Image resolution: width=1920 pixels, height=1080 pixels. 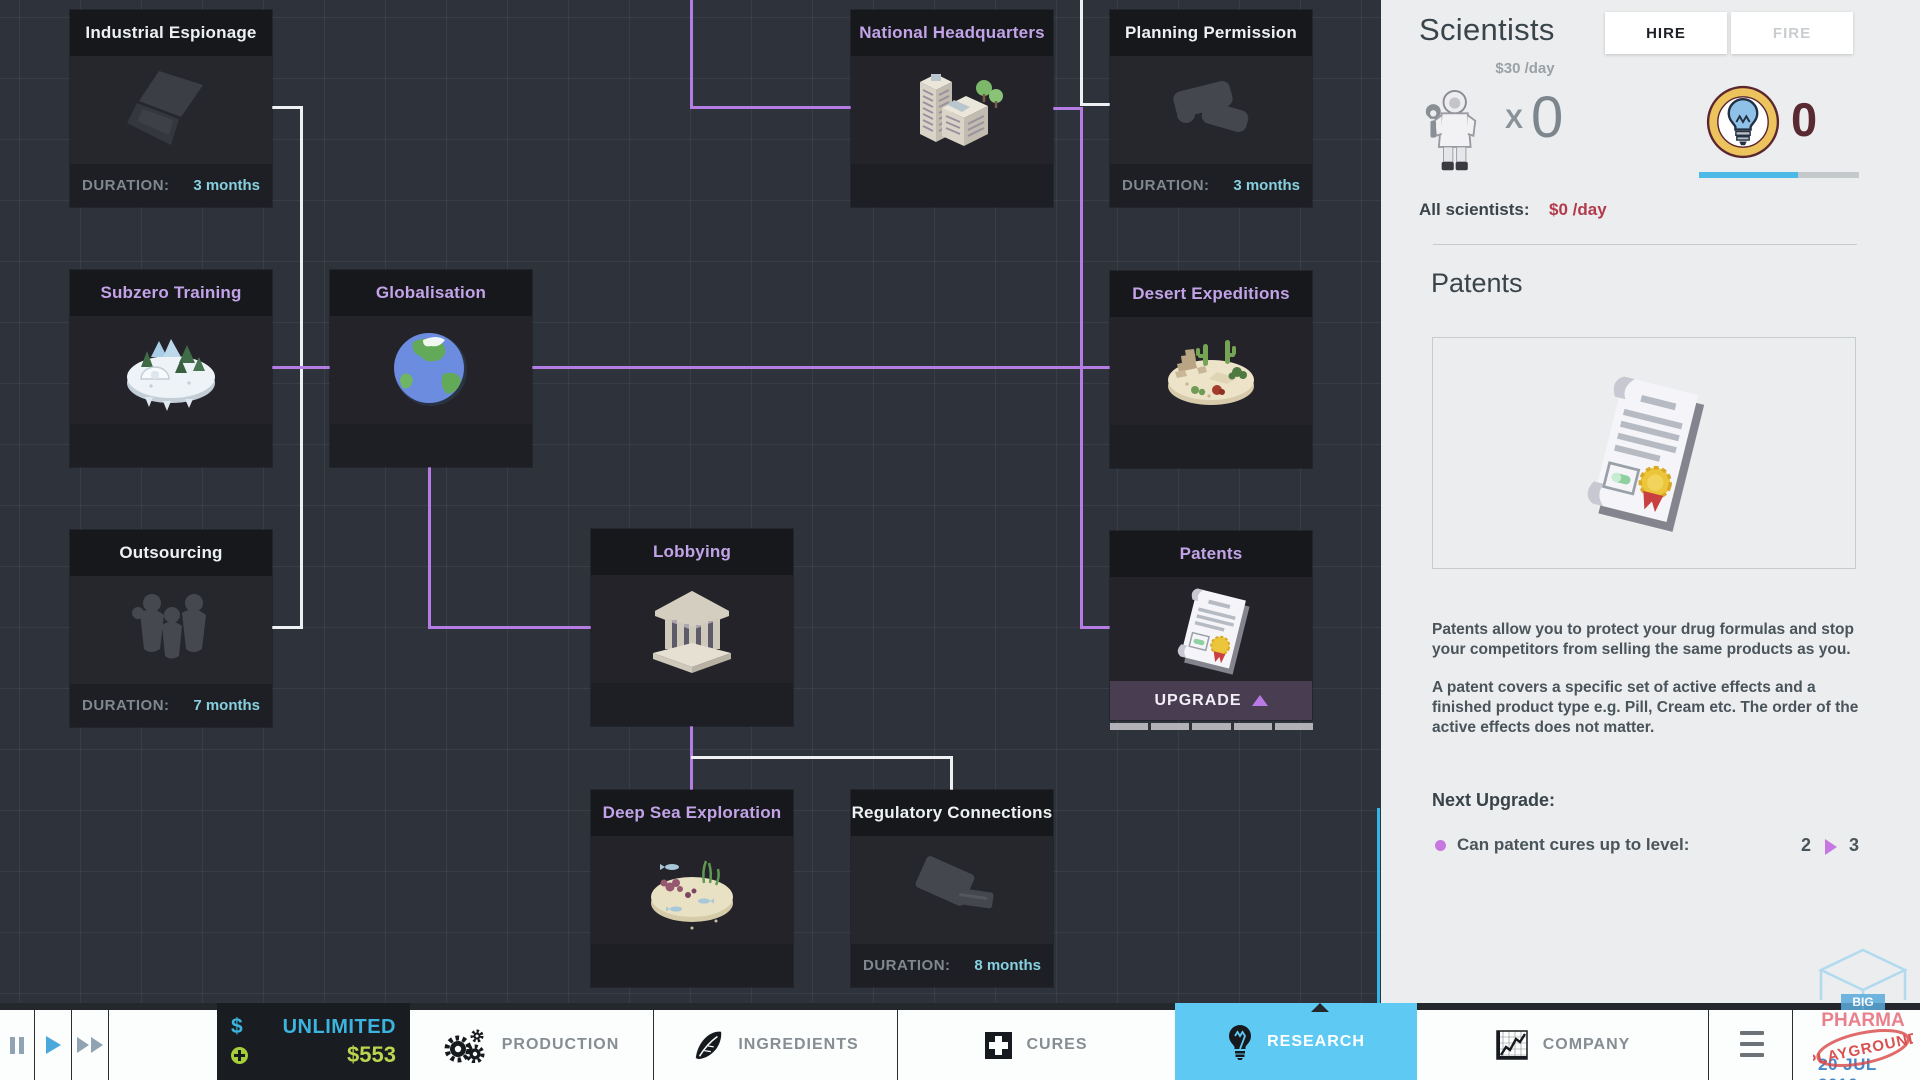 What do you see at coordinates (1198, 700) in the screenshot?
I see `upgrade-label: UPGRADE` at bounding box center [1198, 700].